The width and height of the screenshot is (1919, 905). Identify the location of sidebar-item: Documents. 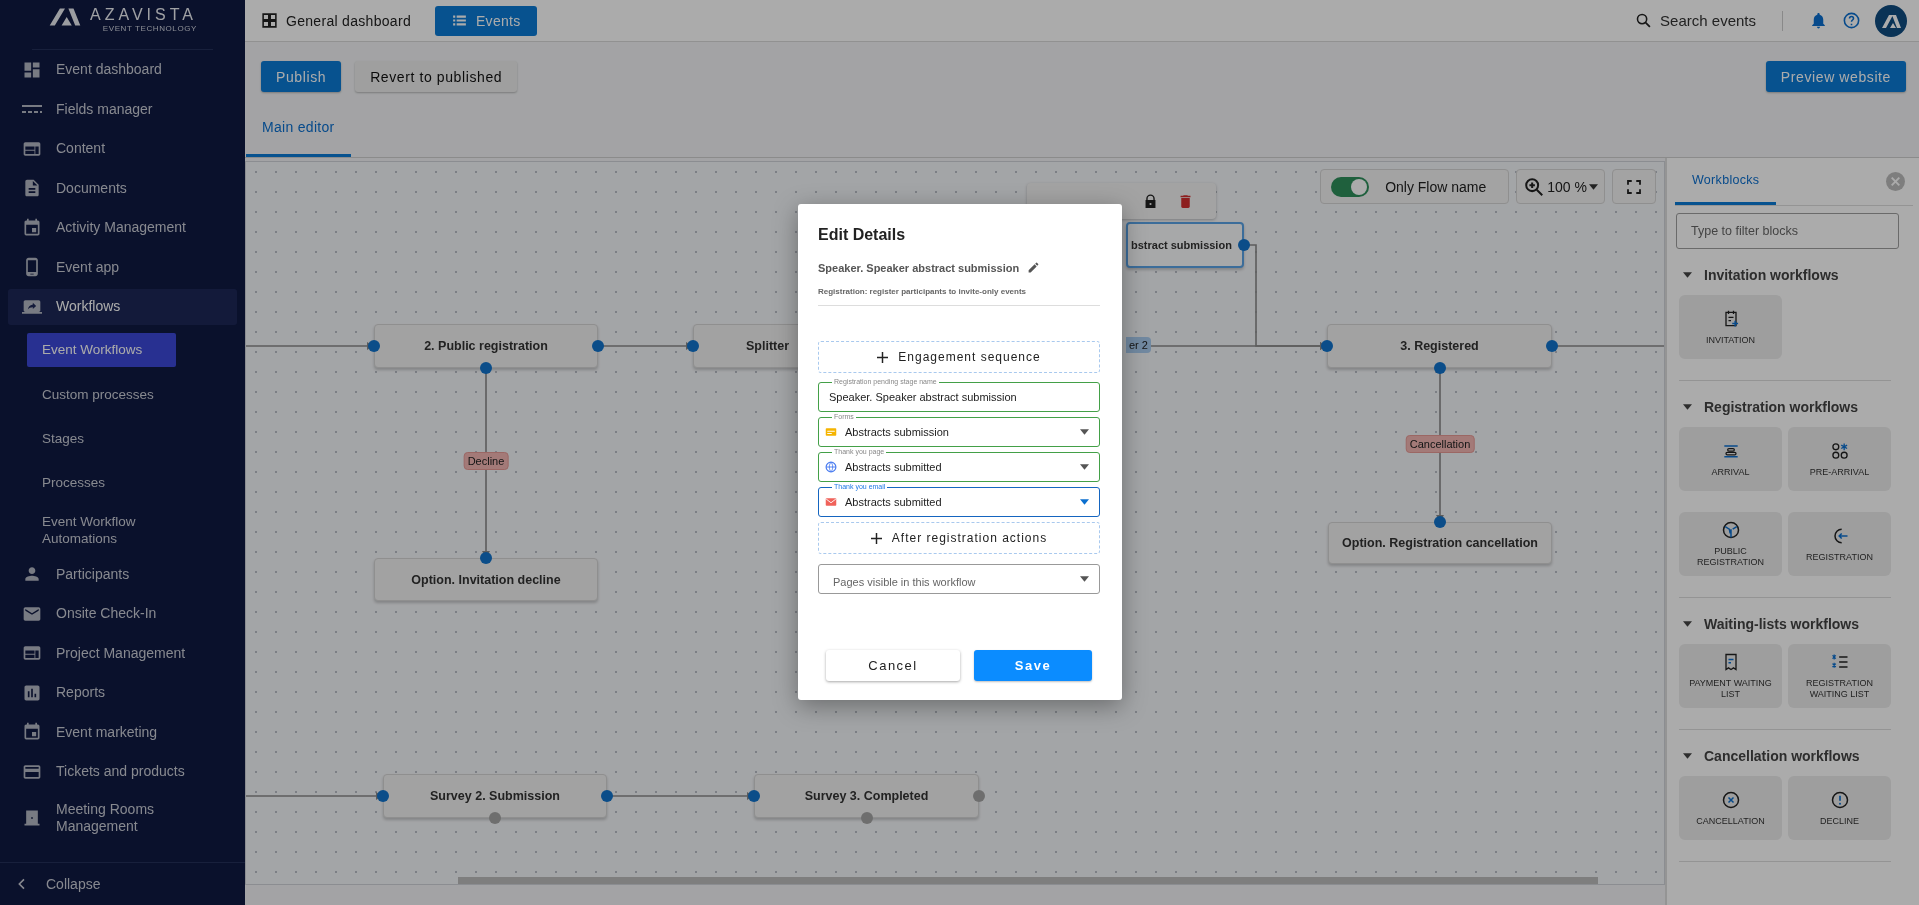
(122, 188).